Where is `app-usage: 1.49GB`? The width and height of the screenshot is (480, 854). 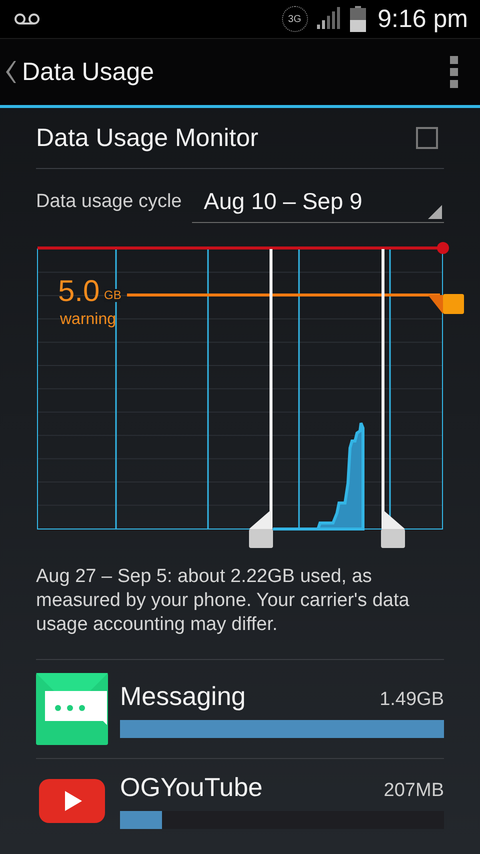
app-usage: 1.49GB is located at coordinates (412, 699).